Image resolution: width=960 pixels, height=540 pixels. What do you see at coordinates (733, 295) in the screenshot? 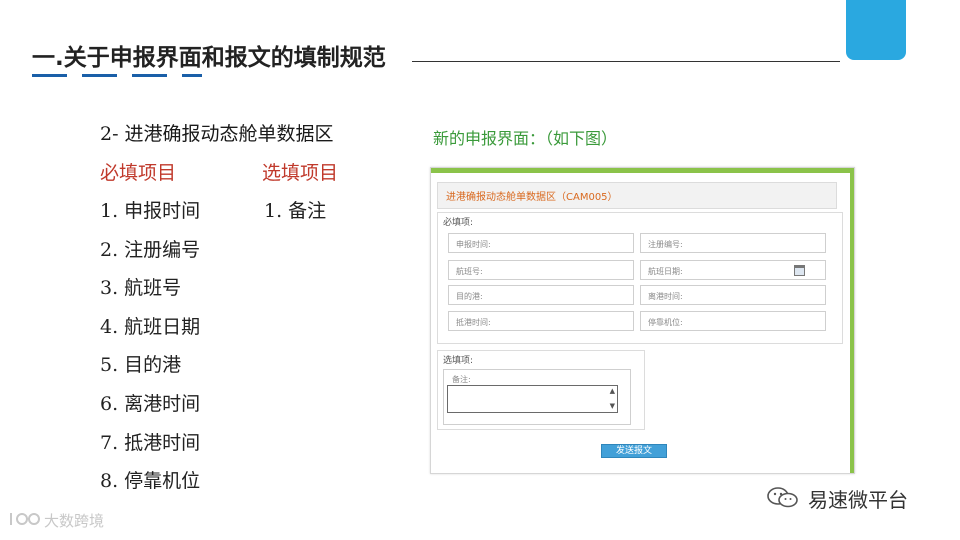
I see `departure-time-field: 离港时间:` at bounding box center [733, 295].